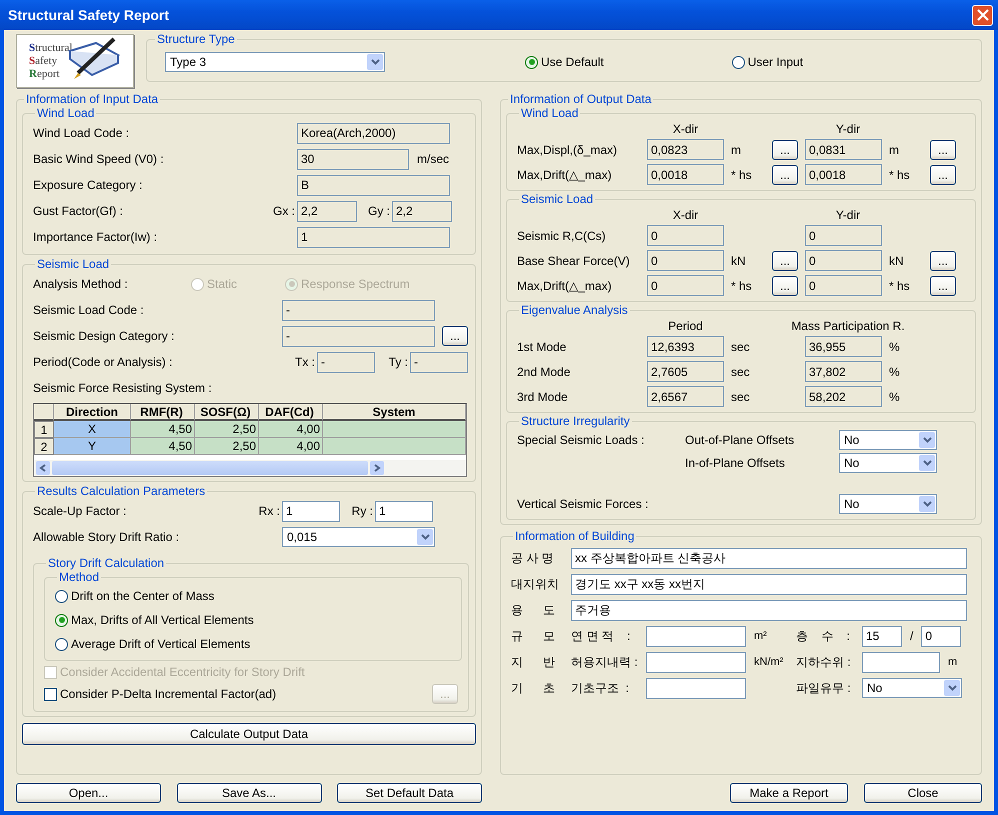 The image size is (998, 815). Describe the element at coordinates (685, 371) in the screenshot. I see `text-field: 2,7605` at that location.